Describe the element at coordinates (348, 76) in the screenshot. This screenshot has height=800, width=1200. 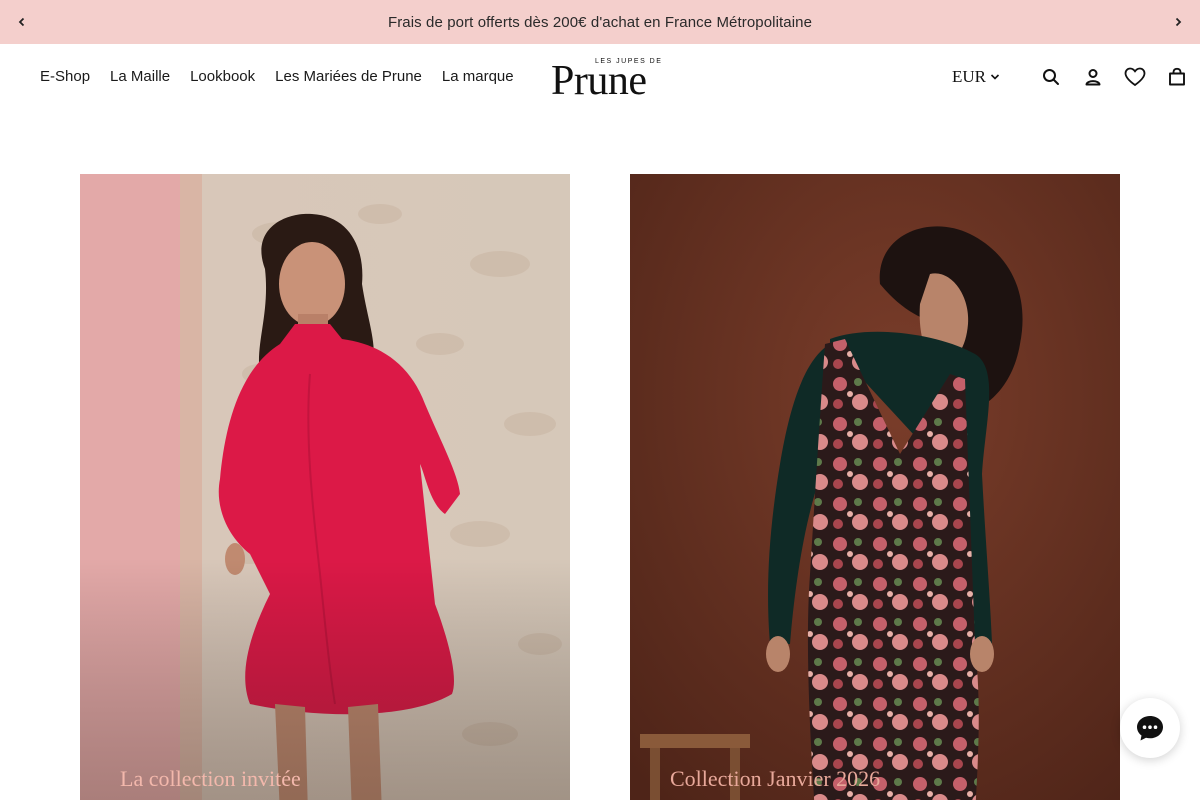
I see `nav-item-les-mariees: Les Mariées de Prune` at that location.